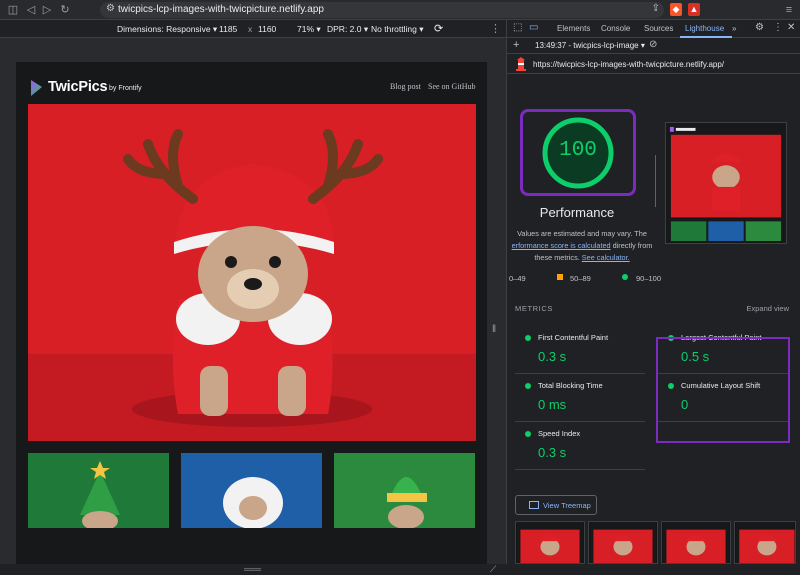  What do you see at coordinates (561, 245) in the screenshot?
I see `score-calculated-link: erformance score is calculated` at bounding box center [561, 245].